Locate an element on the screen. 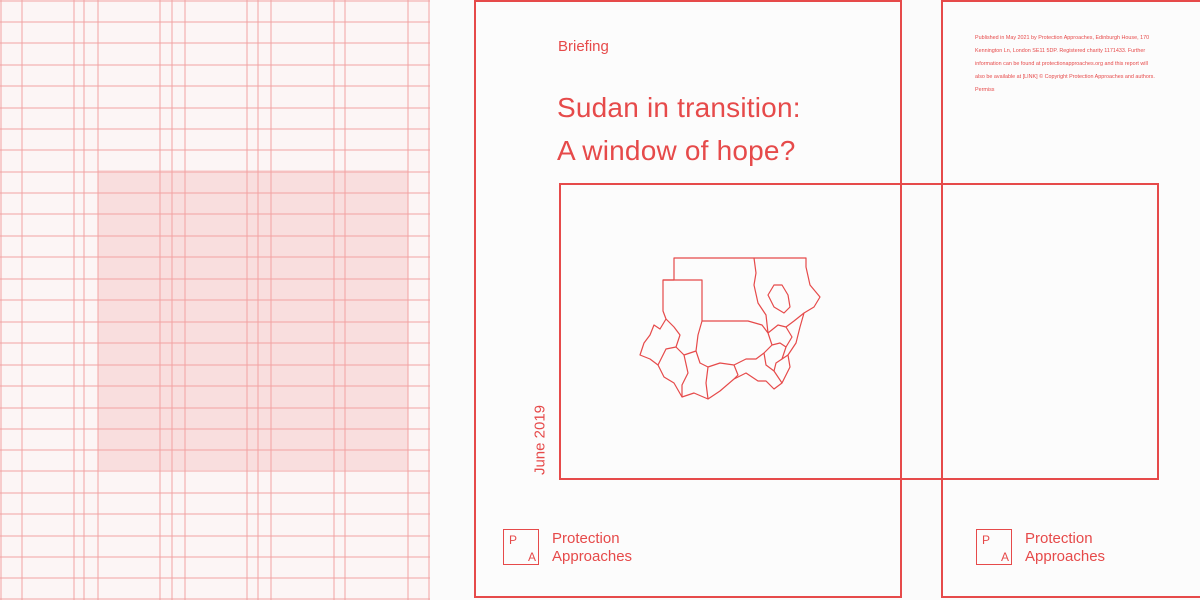  map-outline is located at coordinates (730, 328).